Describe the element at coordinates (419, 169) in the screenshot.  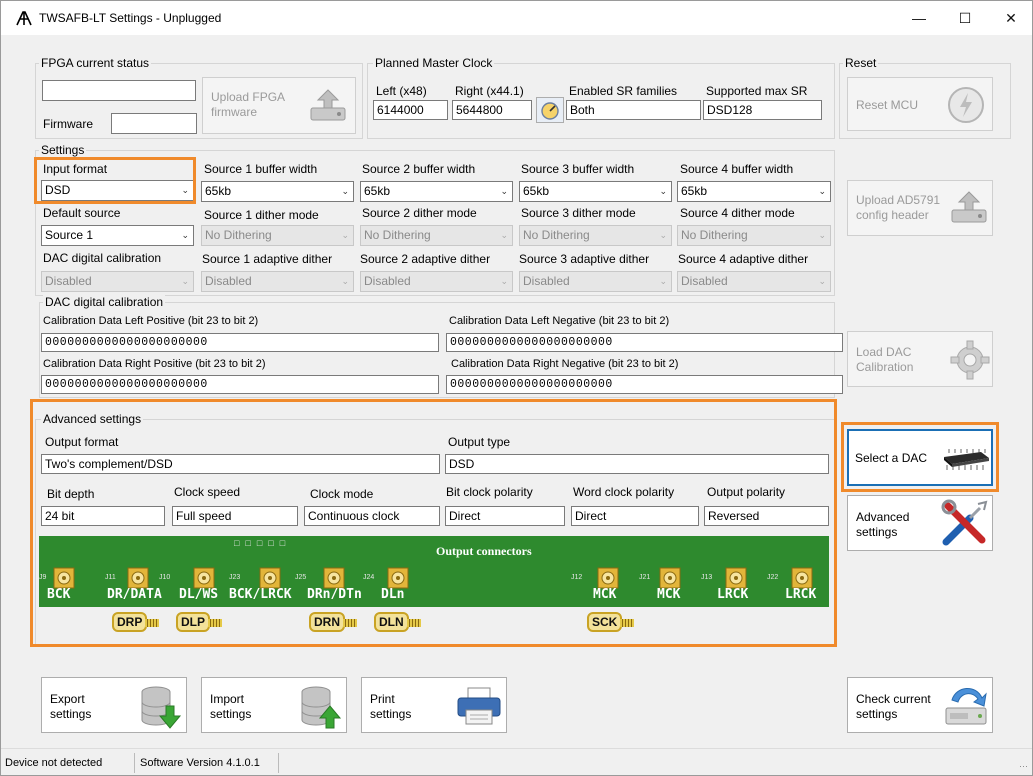
I see `source2-buffer-label: Source 2 buffer width` at that location.